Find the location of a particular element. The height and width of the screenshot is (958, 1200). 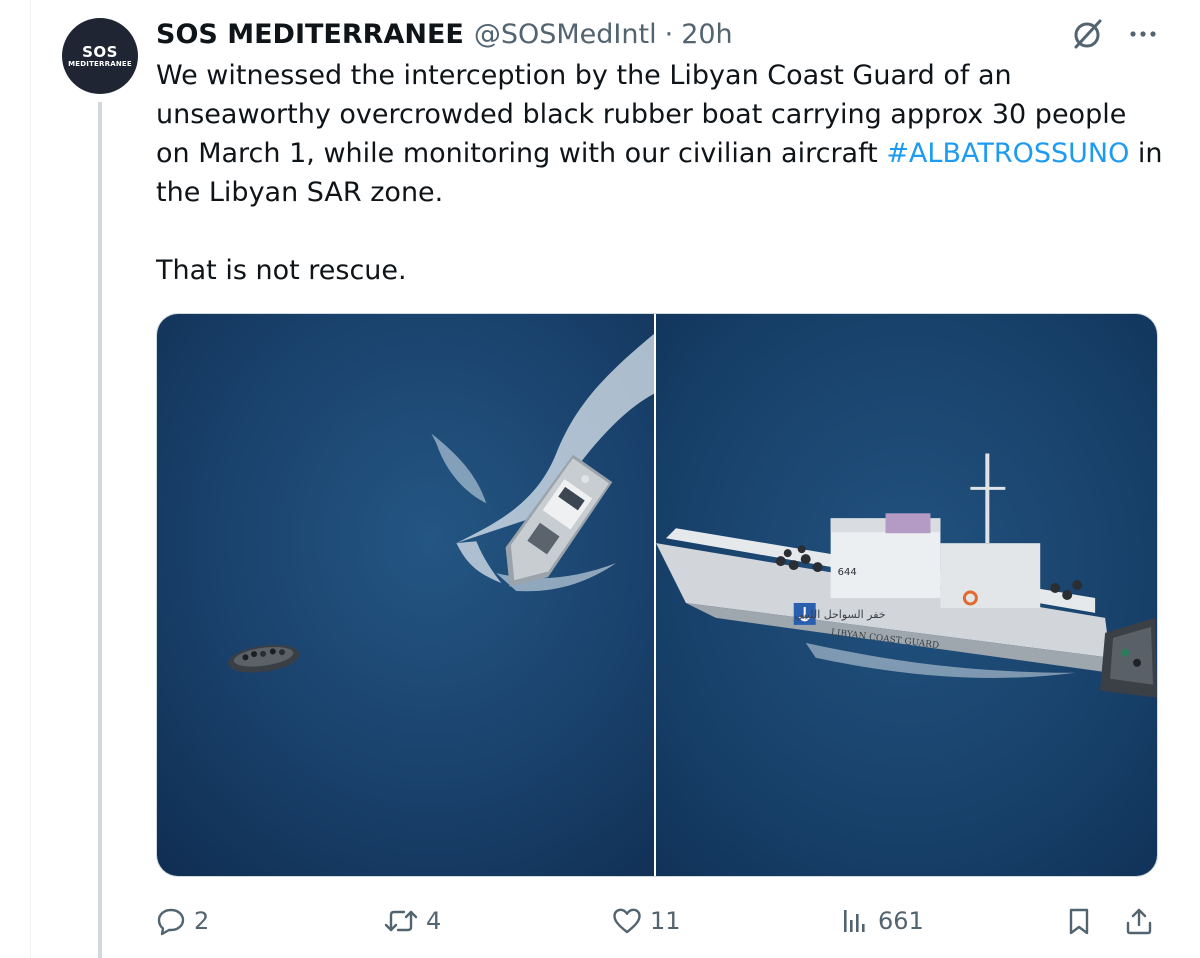

reply-count: 2 is located at coordinates (202, 921).